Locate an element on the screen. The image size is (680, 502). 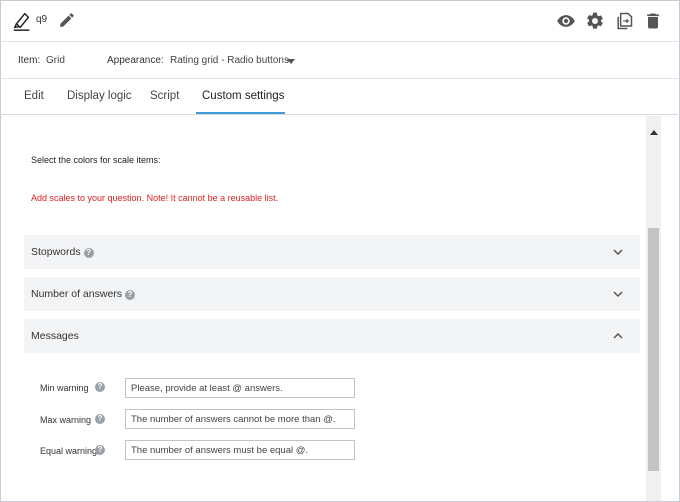
appearance-label: Appearance: is located at coordinates (135, 60).